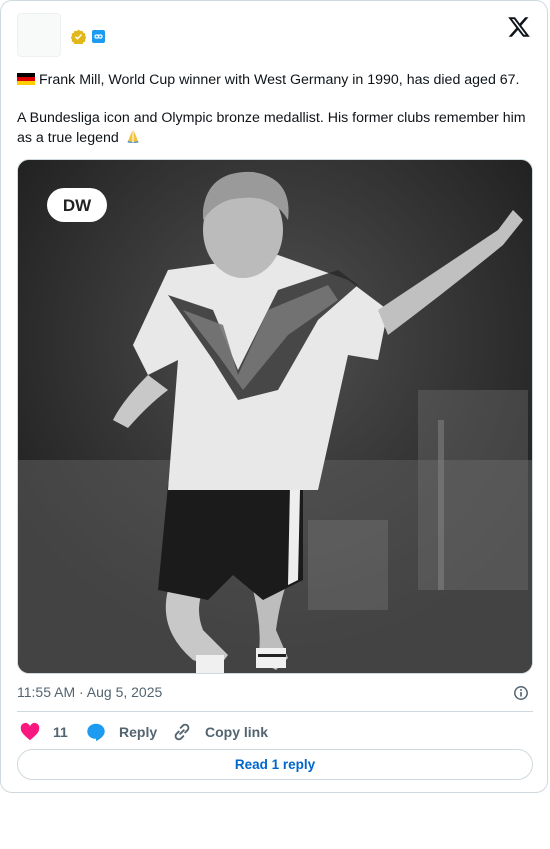 This screenshot has width=550, height=849. I want to click on heart-icon, so click(30, 731).